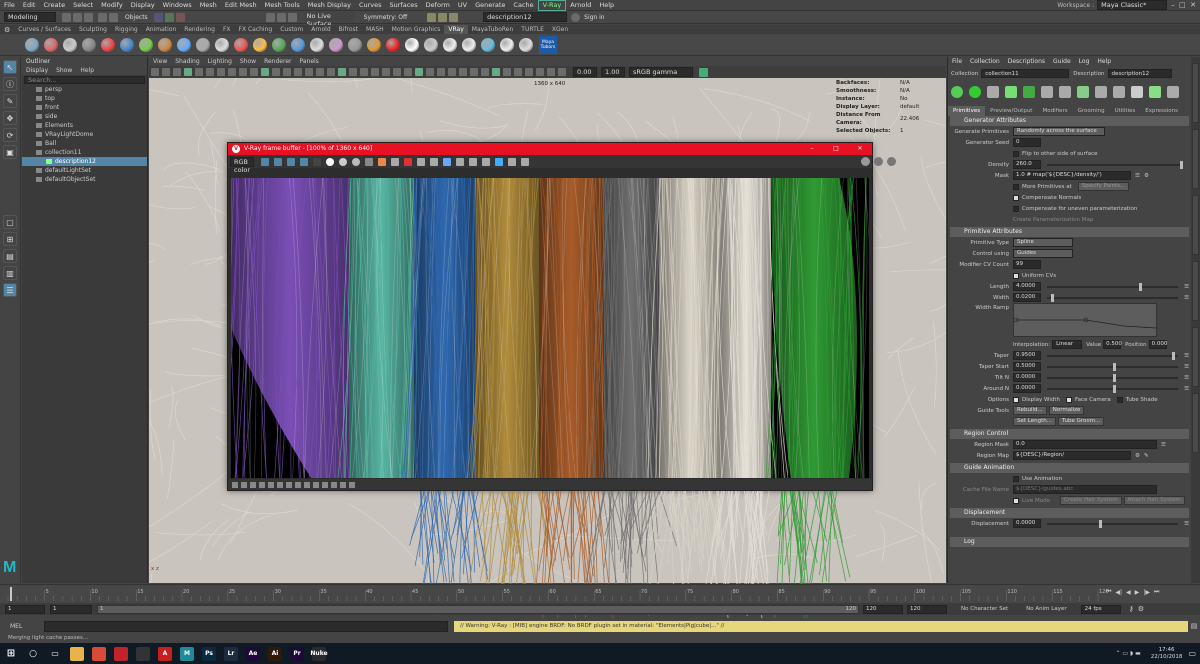 The image size is (1200, 664). I want to click on menu-modify: Modify, so click(112, 5).